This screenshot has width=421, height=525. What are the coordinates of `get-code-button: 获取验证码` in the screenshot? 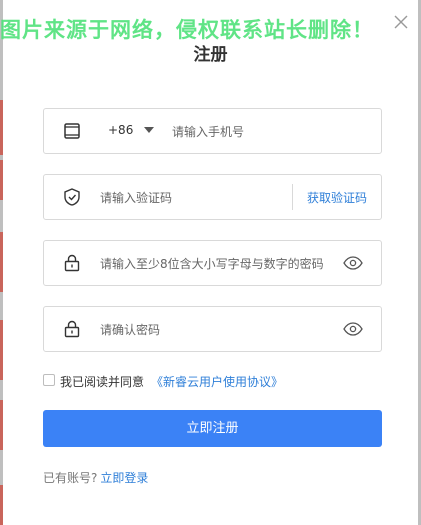 It's located at (337, 197).